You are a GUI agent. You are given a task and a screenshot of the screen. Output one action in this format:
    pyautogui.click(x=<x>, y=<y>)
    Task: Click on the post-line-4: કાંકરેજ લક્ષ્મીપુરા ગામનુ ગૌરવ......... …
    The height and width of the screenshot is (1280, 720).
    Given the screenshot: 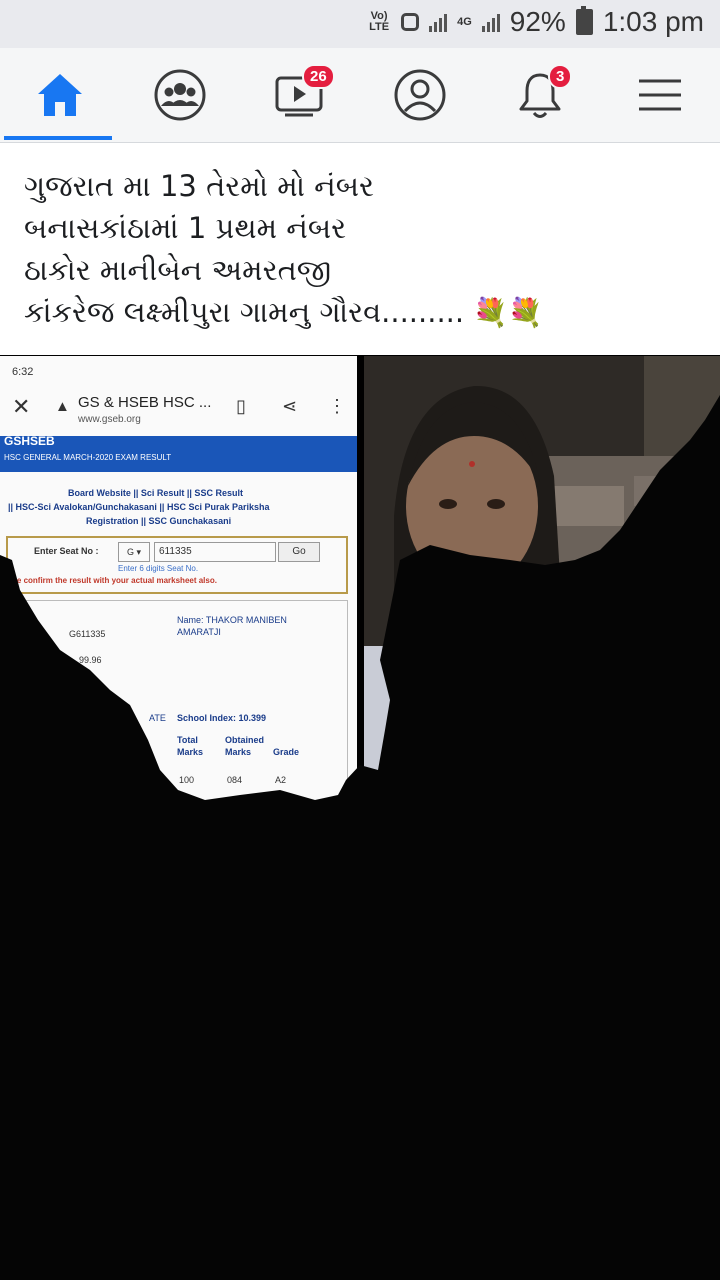 What is the action you would take?
    pyautogui.click(x=283, y=312)
    